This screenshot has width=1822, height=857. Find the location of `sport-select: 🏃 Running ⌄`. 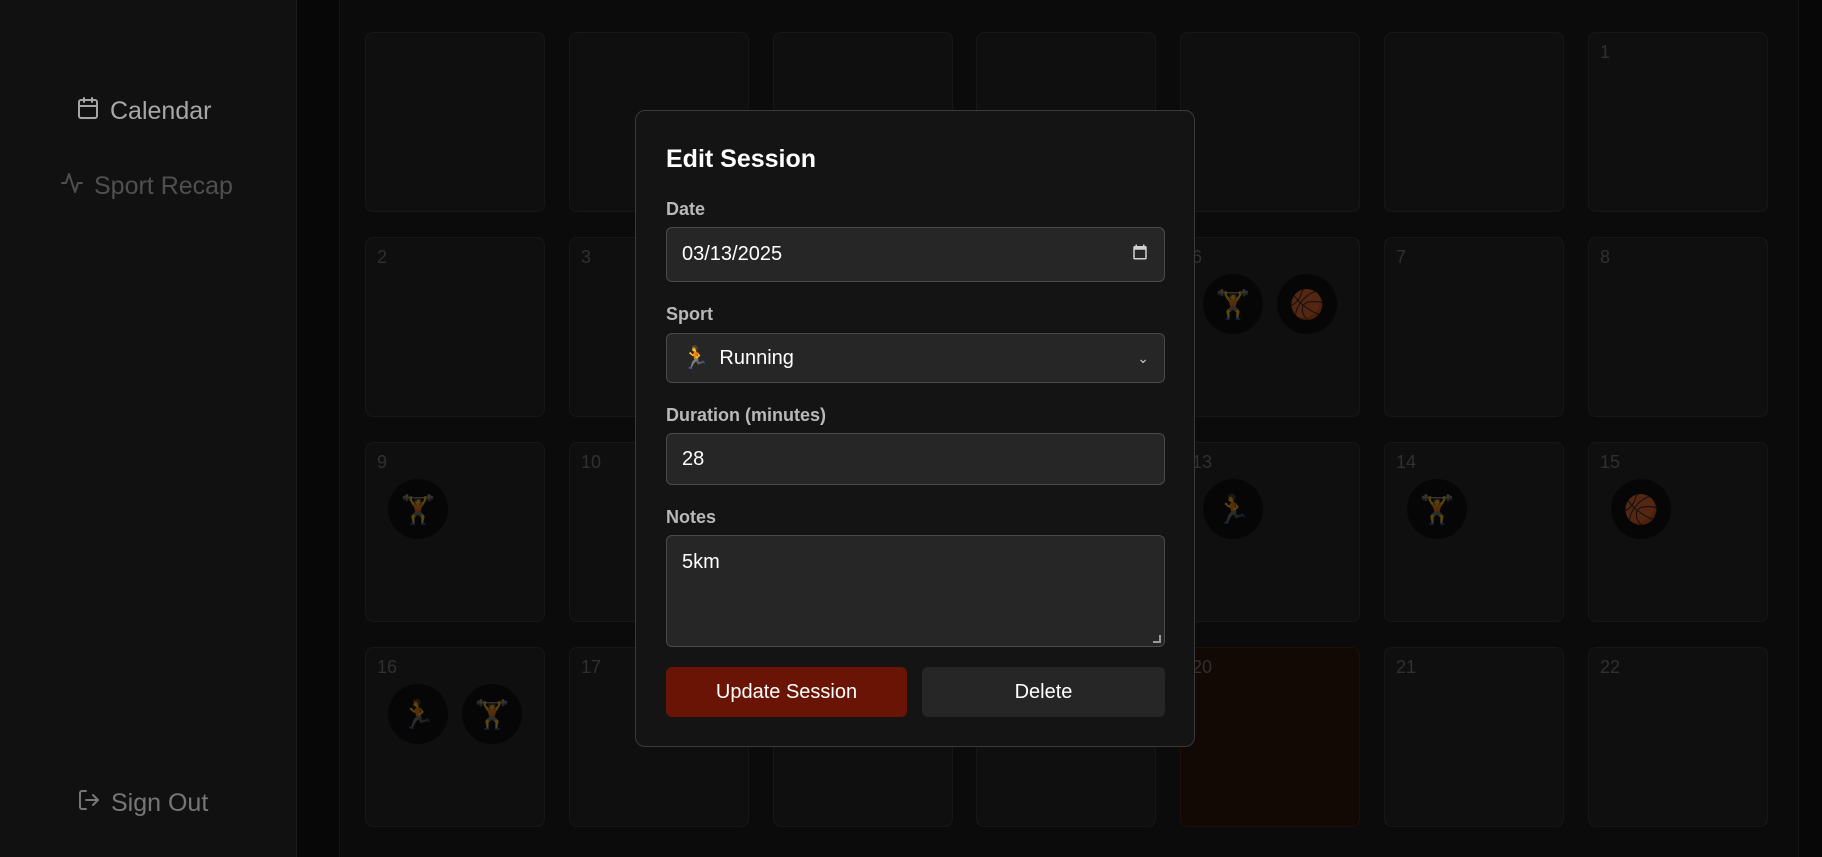

sport-select: 🏃 Running ⌄ is located at coordinates (915, 358).